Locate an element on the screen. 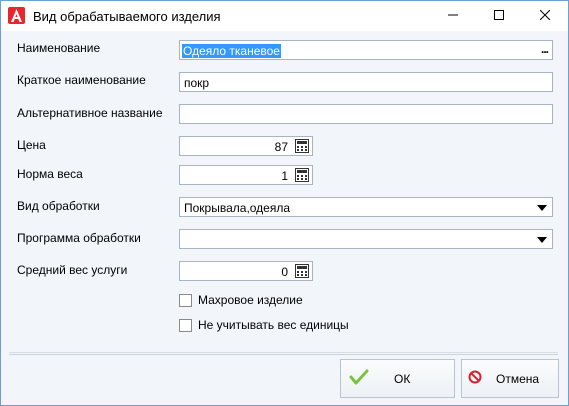  short-name-field: покр is located at coordinates (366, 82).